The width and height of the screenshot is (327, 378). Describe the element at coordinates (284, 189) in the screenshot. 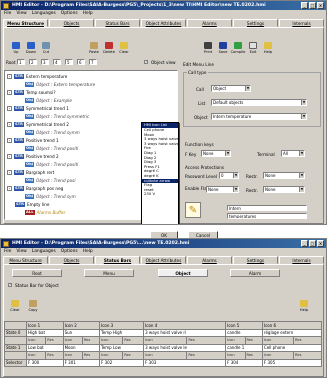

I see `restr2-select: None ▼` at that location.